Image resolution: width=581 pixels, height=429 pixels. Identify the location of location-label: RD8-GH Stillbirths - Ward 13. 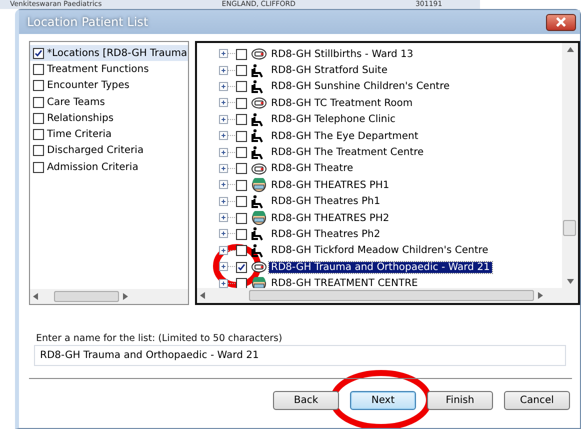
(342, 54).